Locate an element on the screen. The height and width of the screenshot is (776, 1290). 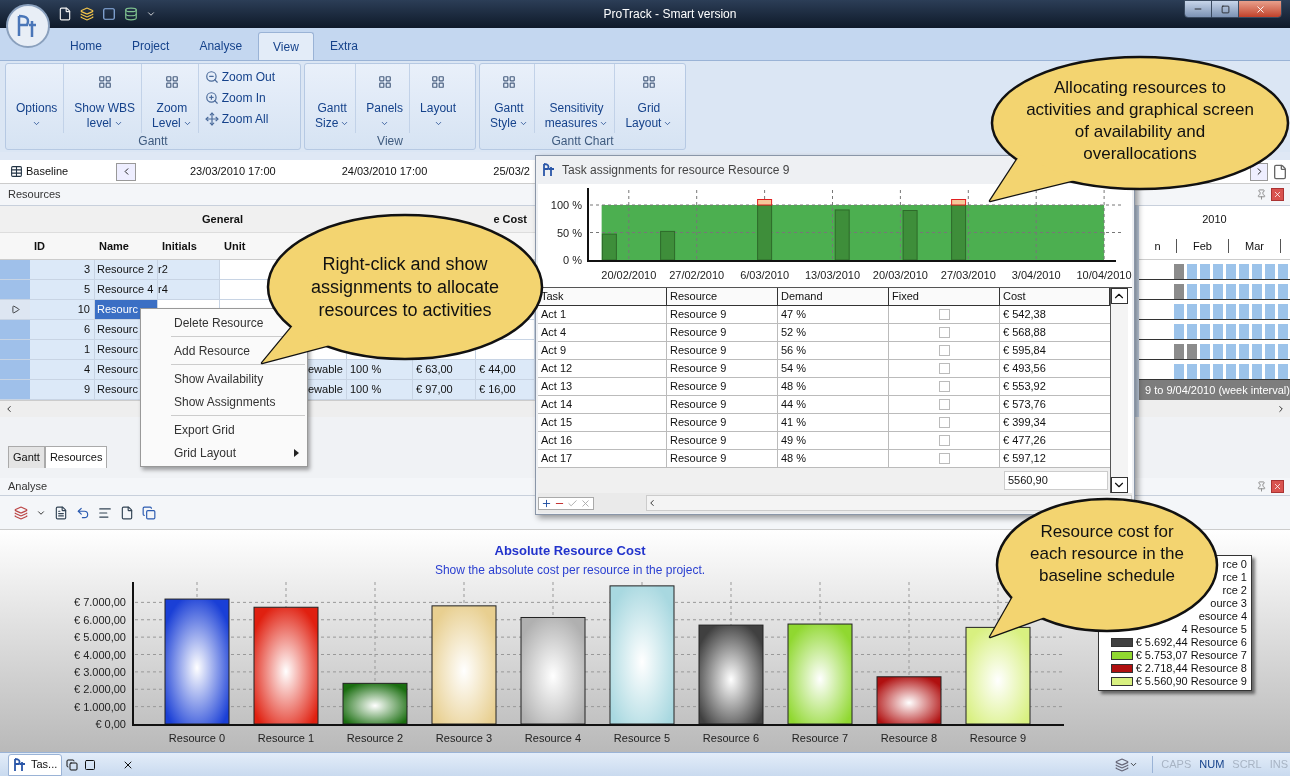
column-header: Initials is located at coordinates (179, 246).